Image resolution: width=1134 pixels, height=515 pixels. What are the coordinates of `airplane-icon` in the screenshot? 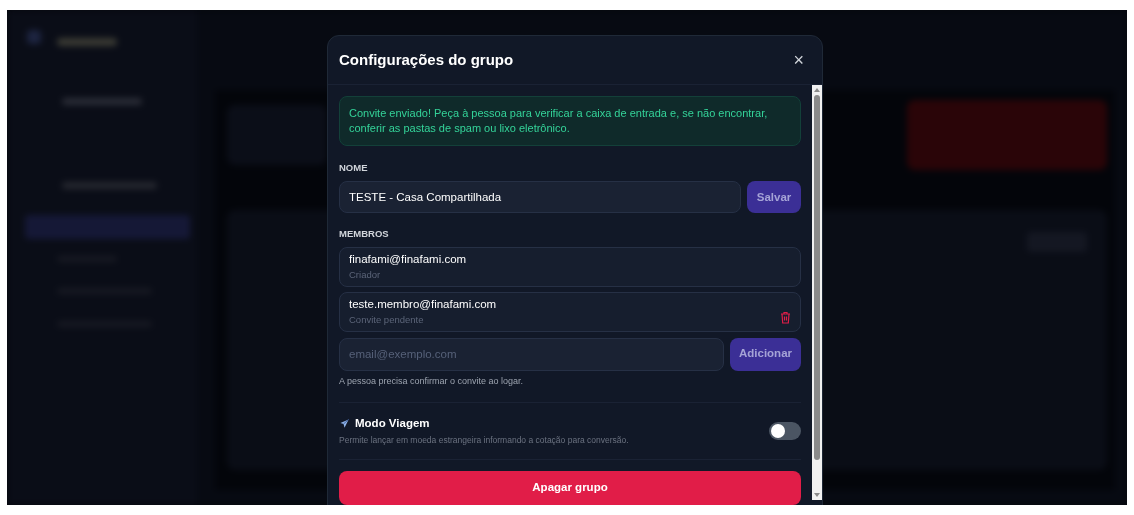 It's located at (344, 424).